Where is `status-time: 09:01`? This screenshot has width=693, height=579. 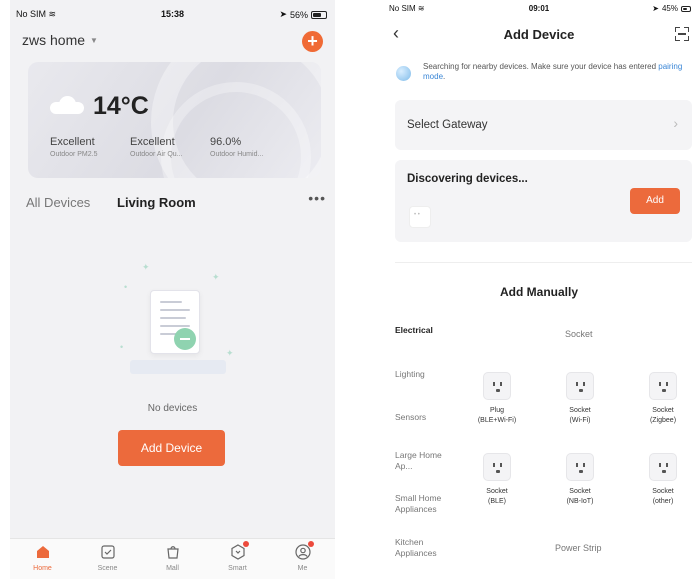 status-time: 09:01 is located at coordinates (539, 8).